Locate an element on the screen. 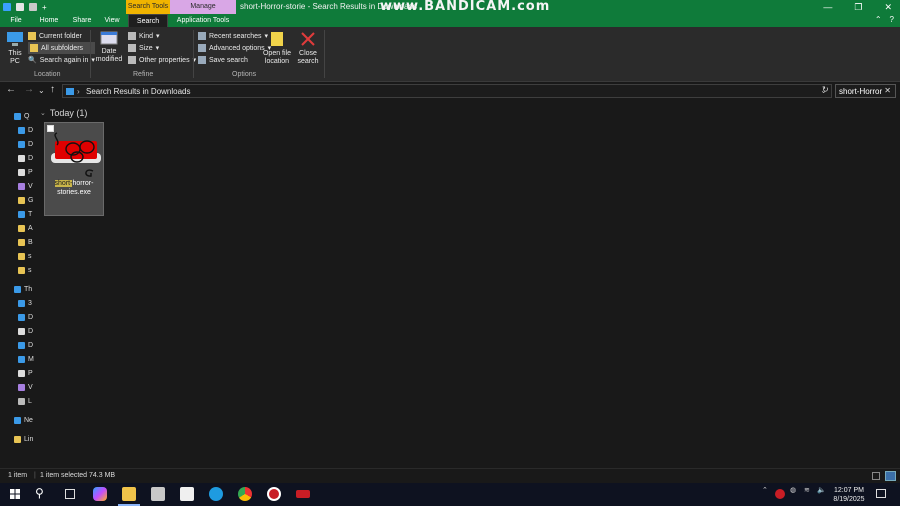 The width and height of the screenshot is (900, 506). show-hidden-icons-icon: ⌃ is located at coordinates (765, 490).